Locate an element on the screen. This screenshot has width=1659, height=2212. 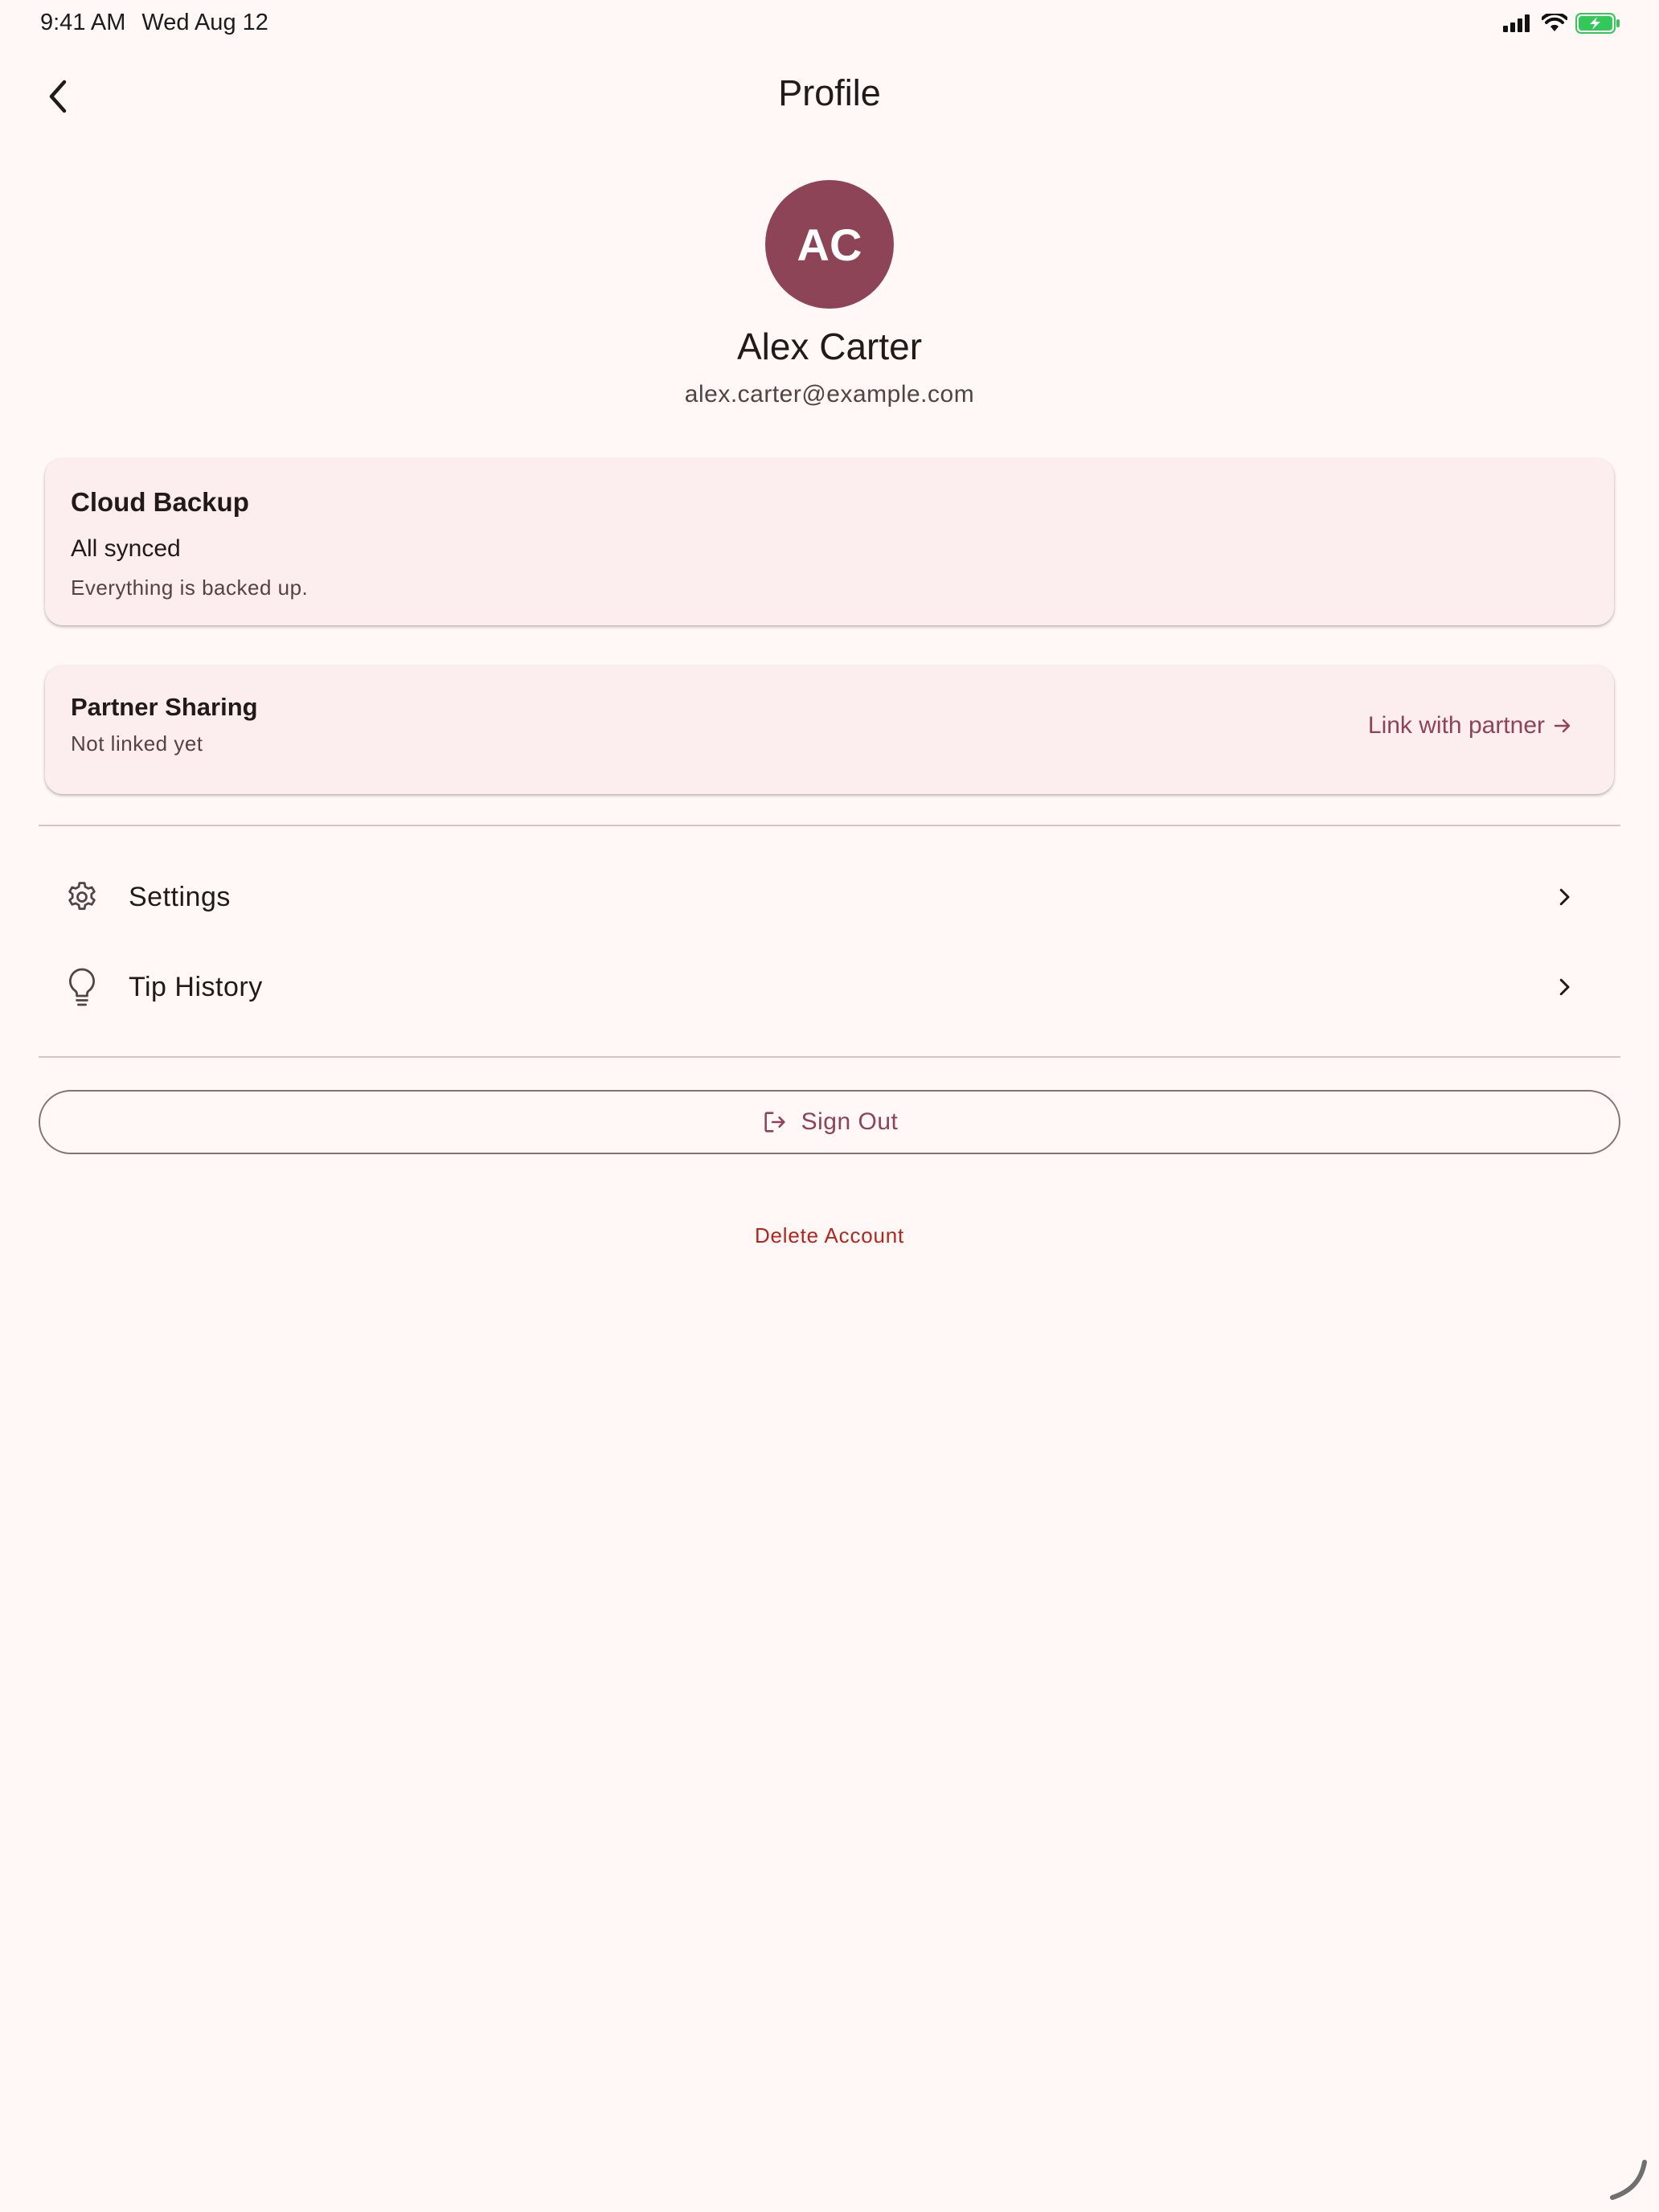
cellular-signal-icon is located at coordinates (1516, 23).